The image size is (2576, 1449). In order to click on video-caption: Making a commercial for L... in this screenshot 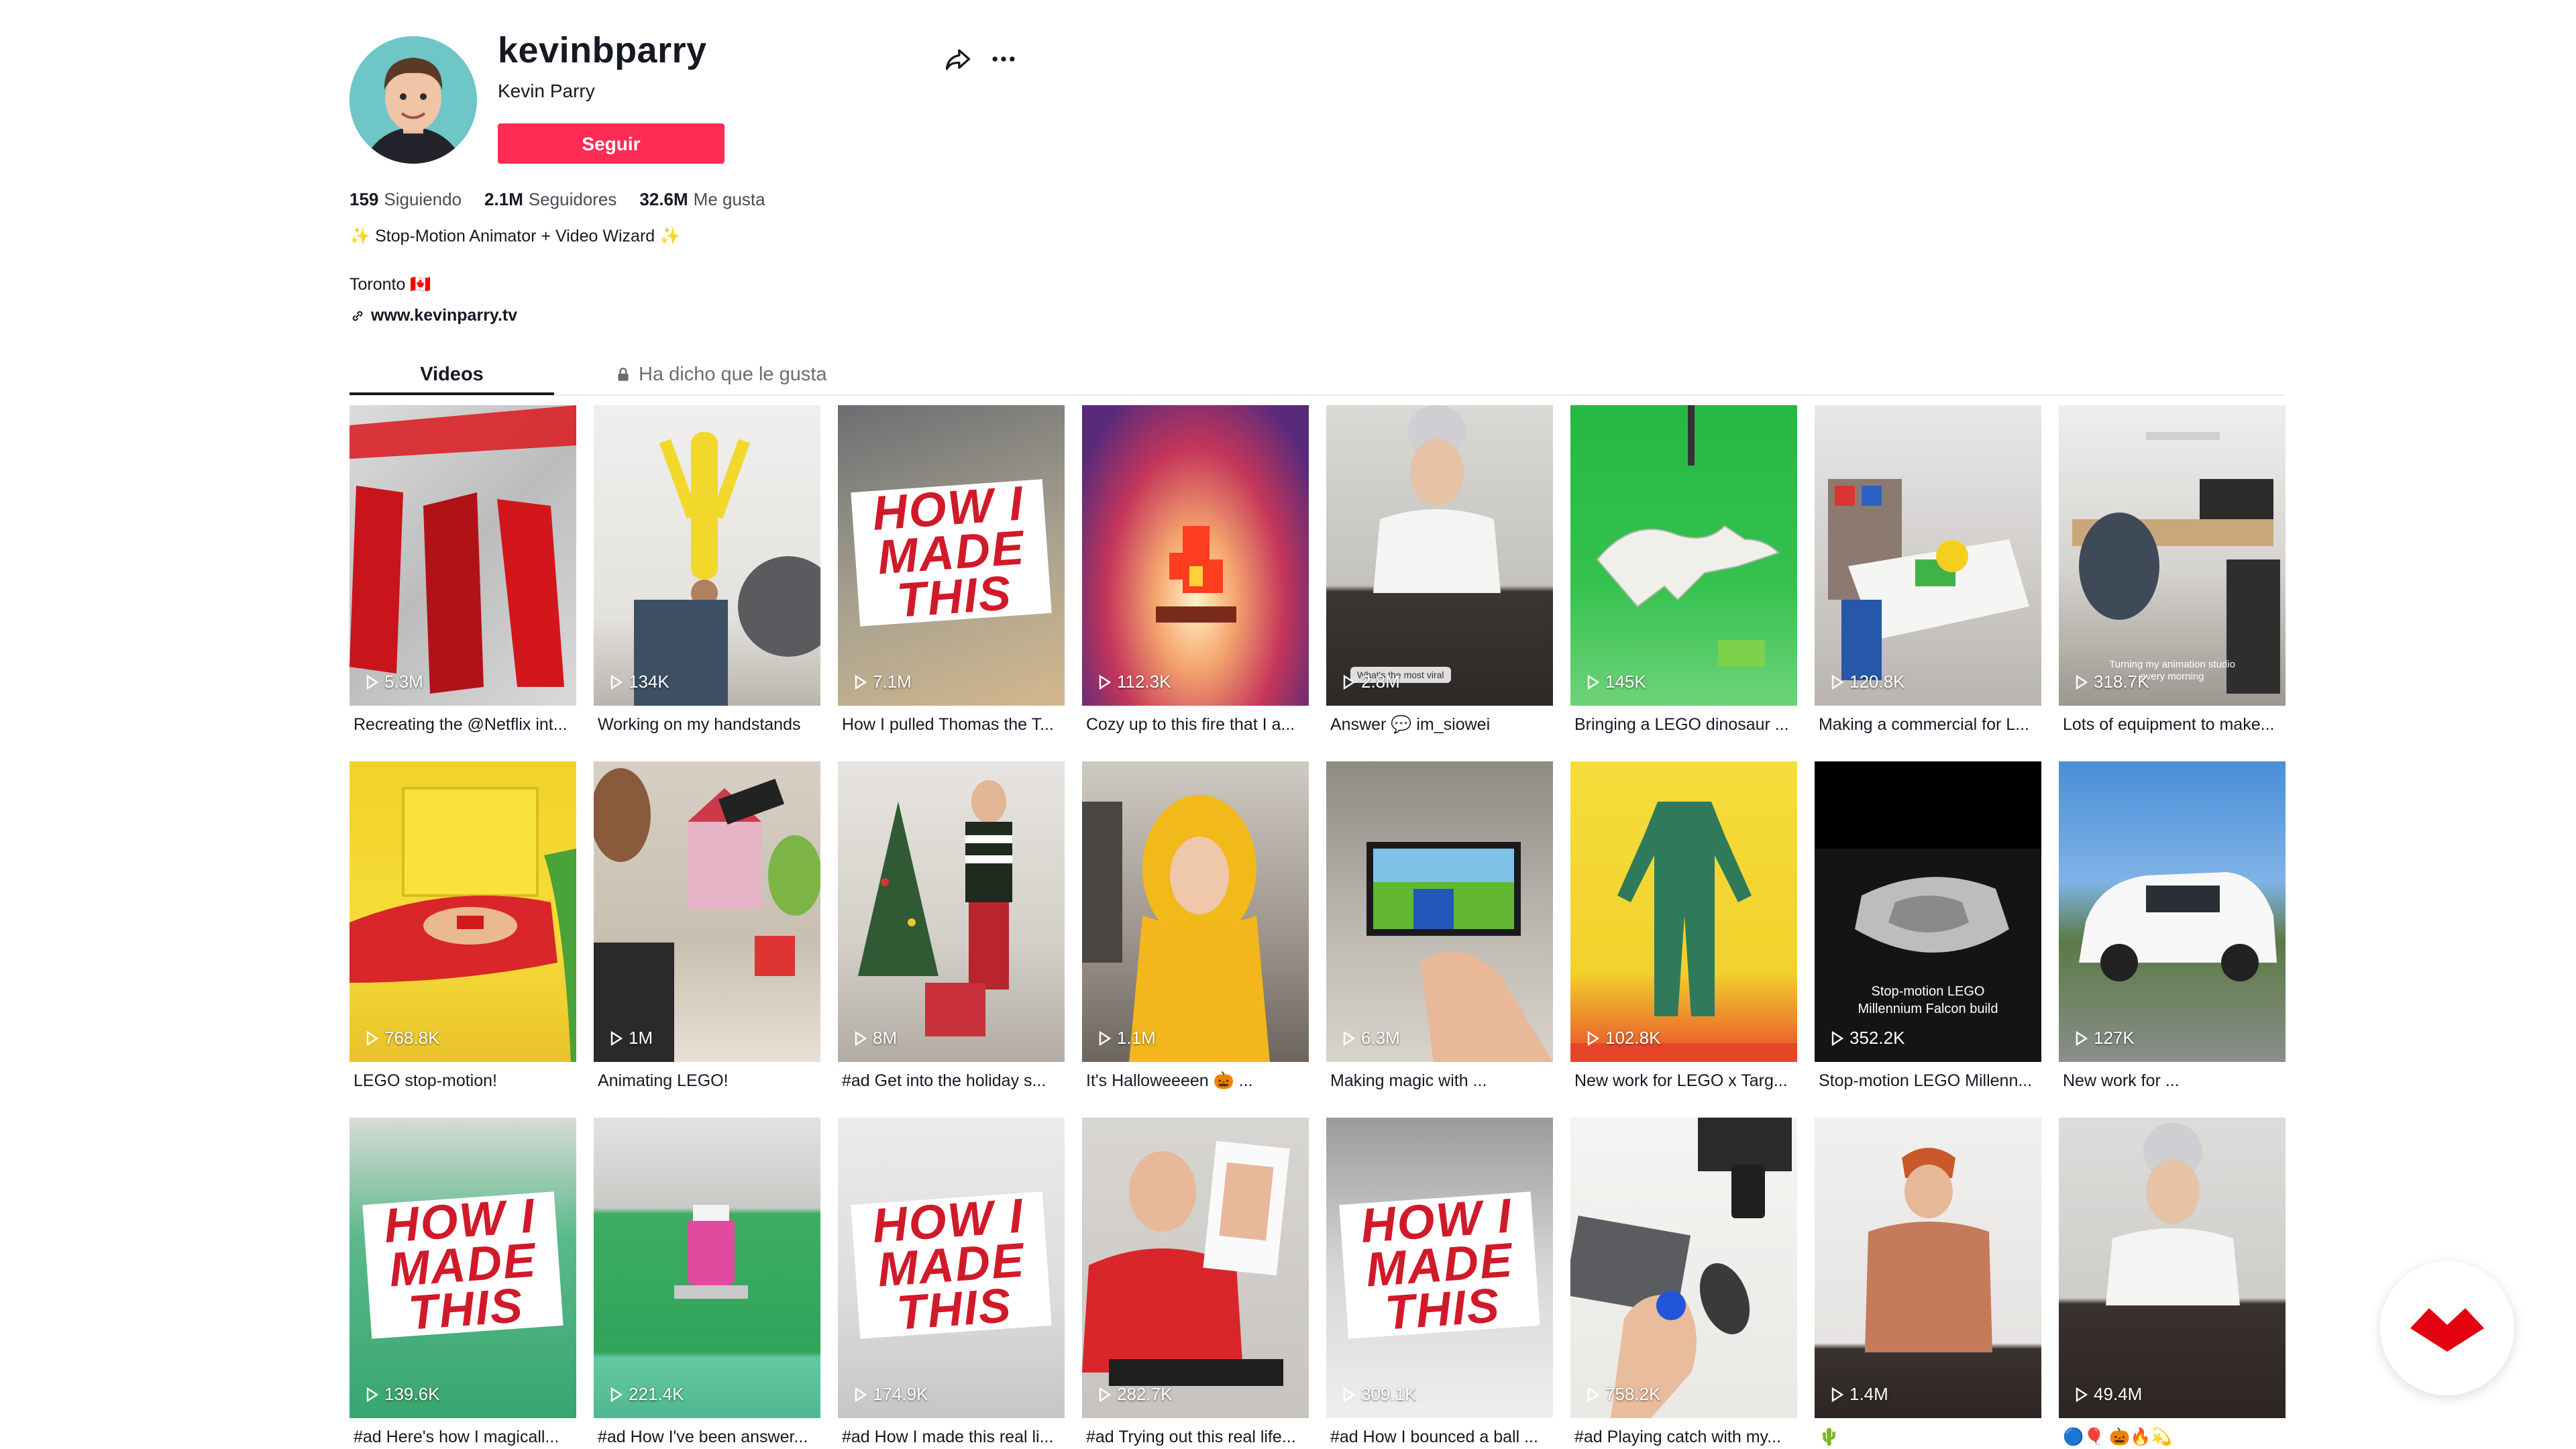, I will do `click(1928, 725)`.